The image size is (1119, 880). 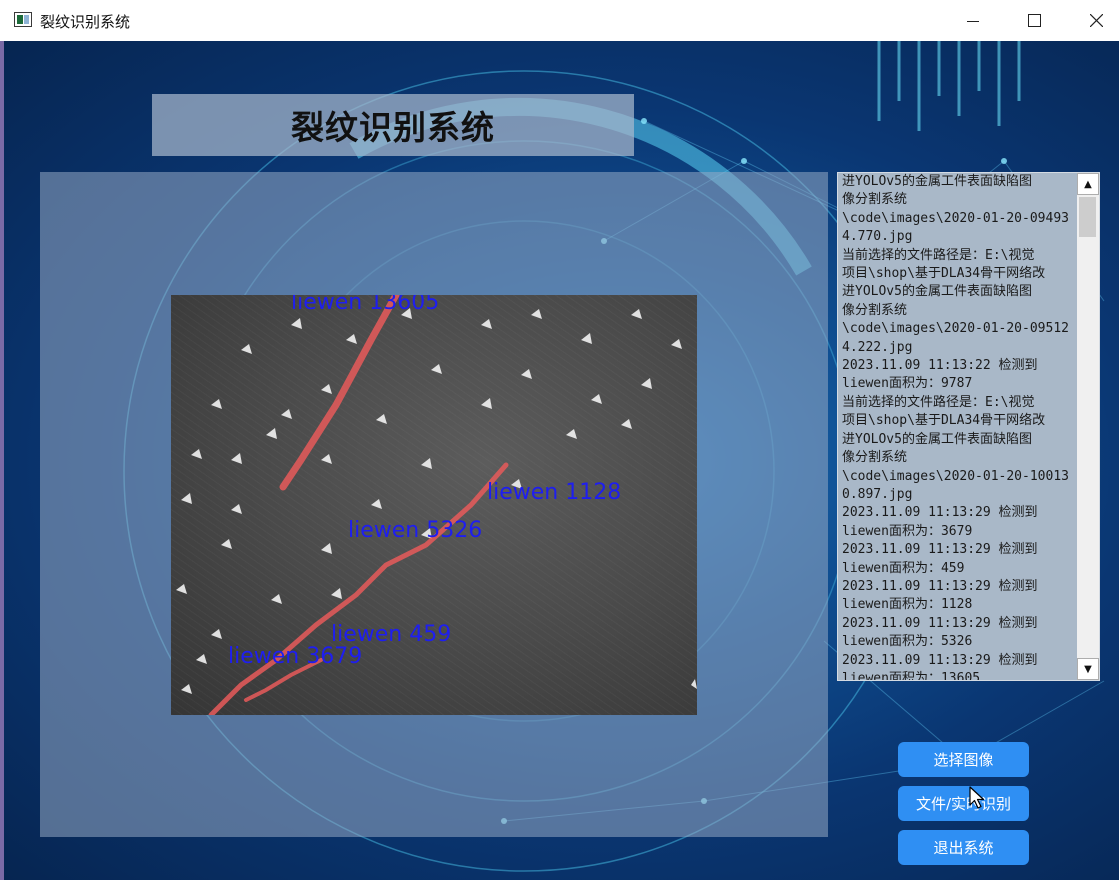 I want to click on triangle-up-icon: ▲, so click(x=1088, y=184).